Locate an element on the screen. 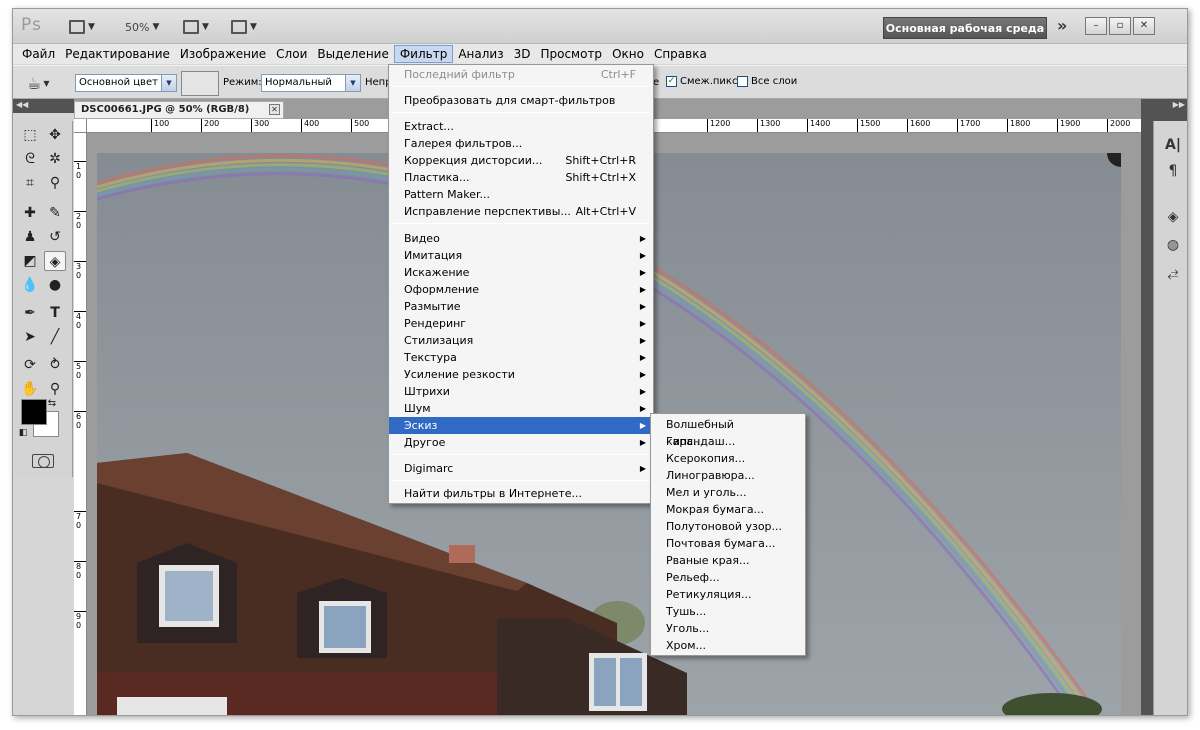 The image size is (1200, 730). menu-item-vanishing-point: Исправление перспективы... Alt+Ctrl+V is located at coordinates (521, 211).